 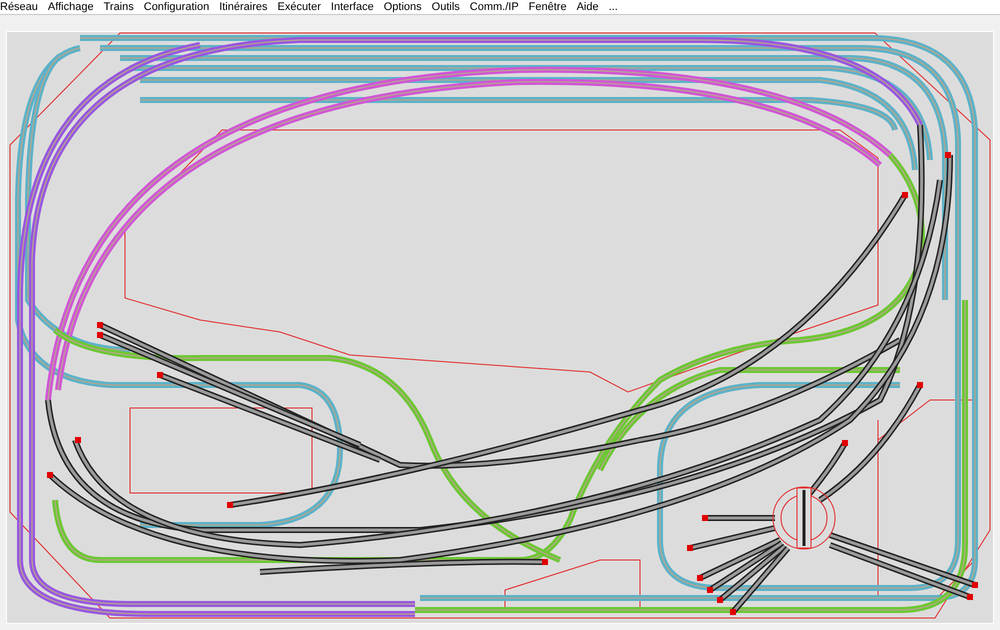 What do you see at coordinates (548, 7) in the screenshot?
I see `menu-item: Fenêtre` at bounding box center [548, 7].